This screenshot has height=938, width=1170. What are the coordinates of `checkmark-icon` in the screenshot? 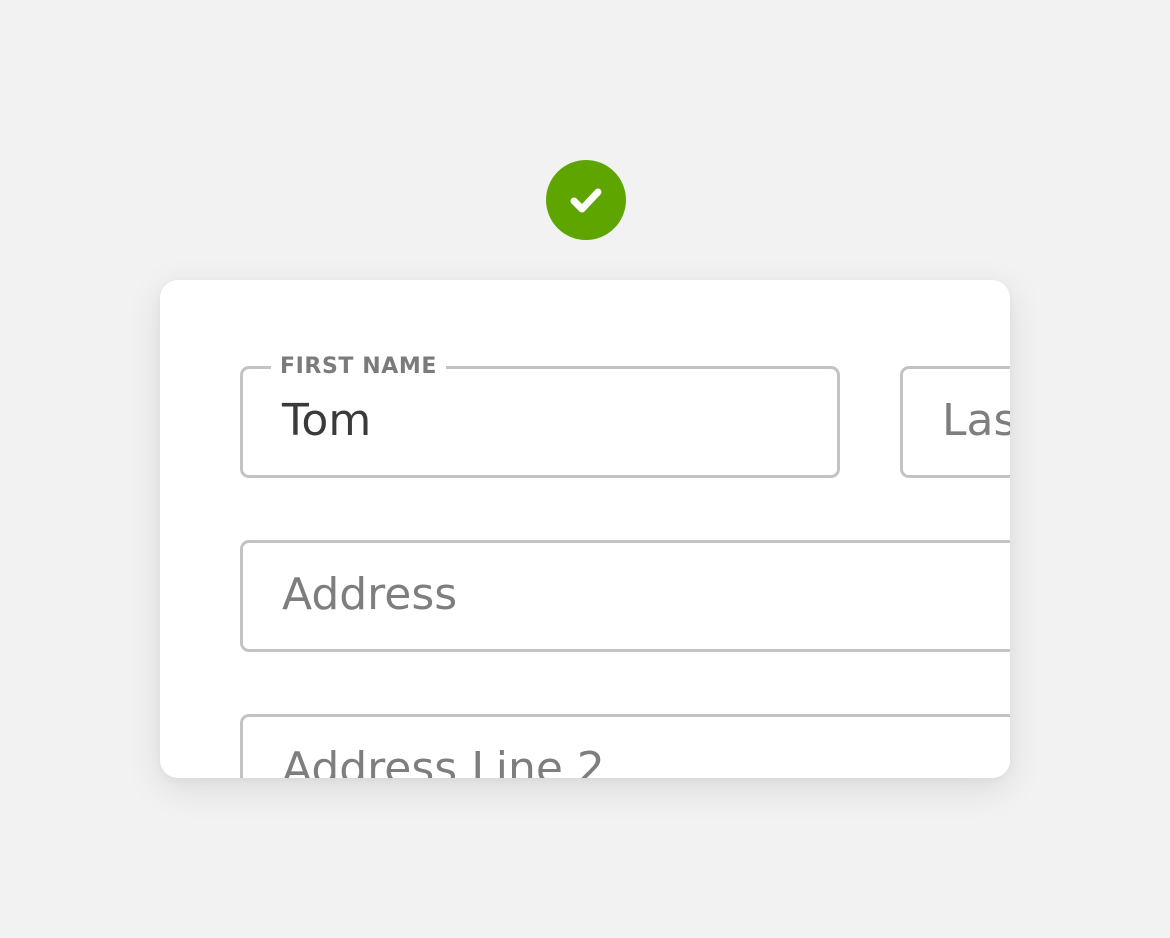 It's located at (586, 200).